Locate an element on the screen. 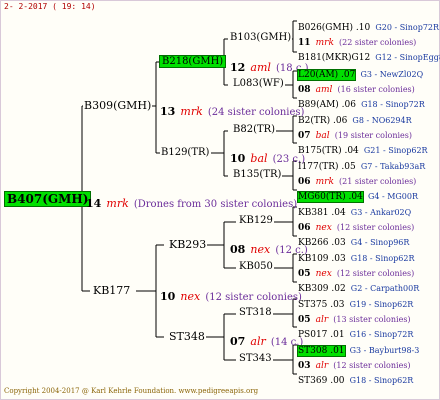  queen-st348: ST348 is located at coordinates (187, 336).